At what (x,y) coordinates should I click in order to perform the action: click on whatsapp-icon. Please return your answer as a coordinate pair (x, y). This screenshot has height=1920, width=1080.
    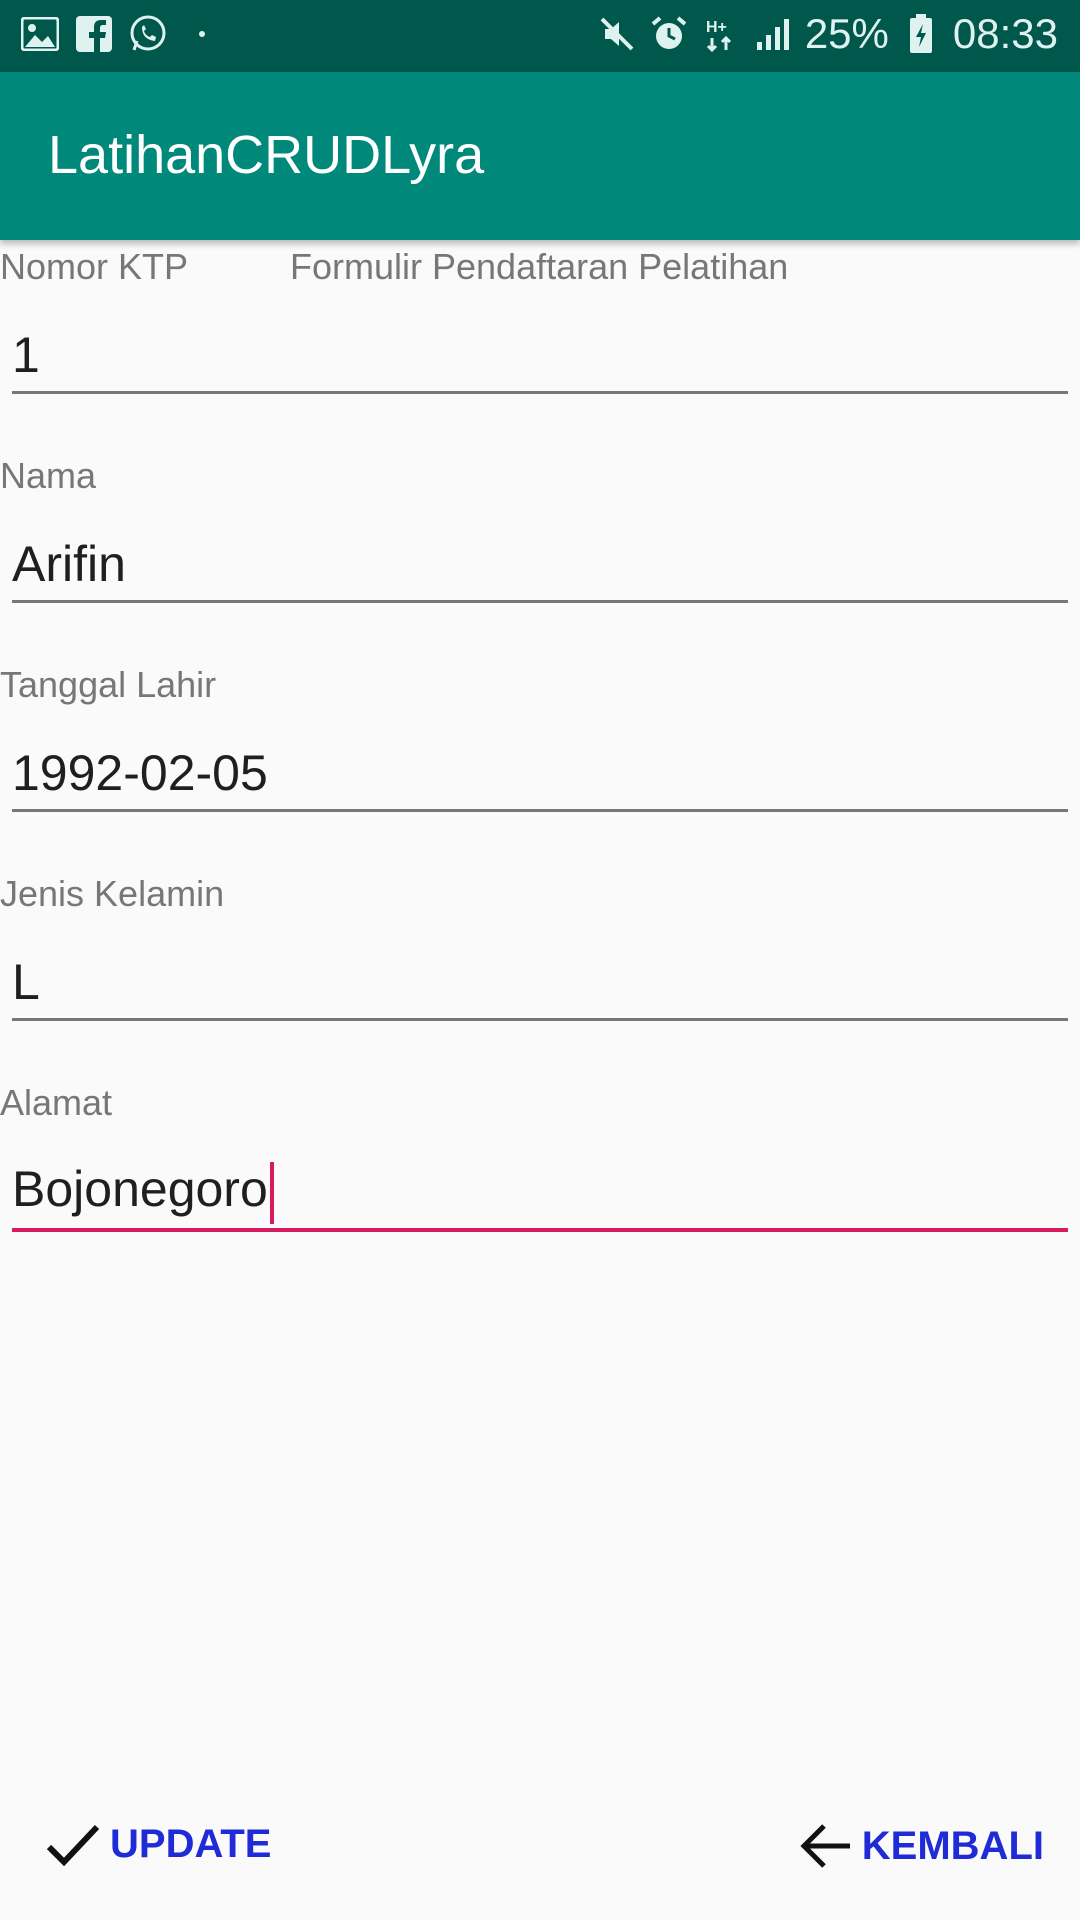
    Looking at the image, I should click on (148, 34).